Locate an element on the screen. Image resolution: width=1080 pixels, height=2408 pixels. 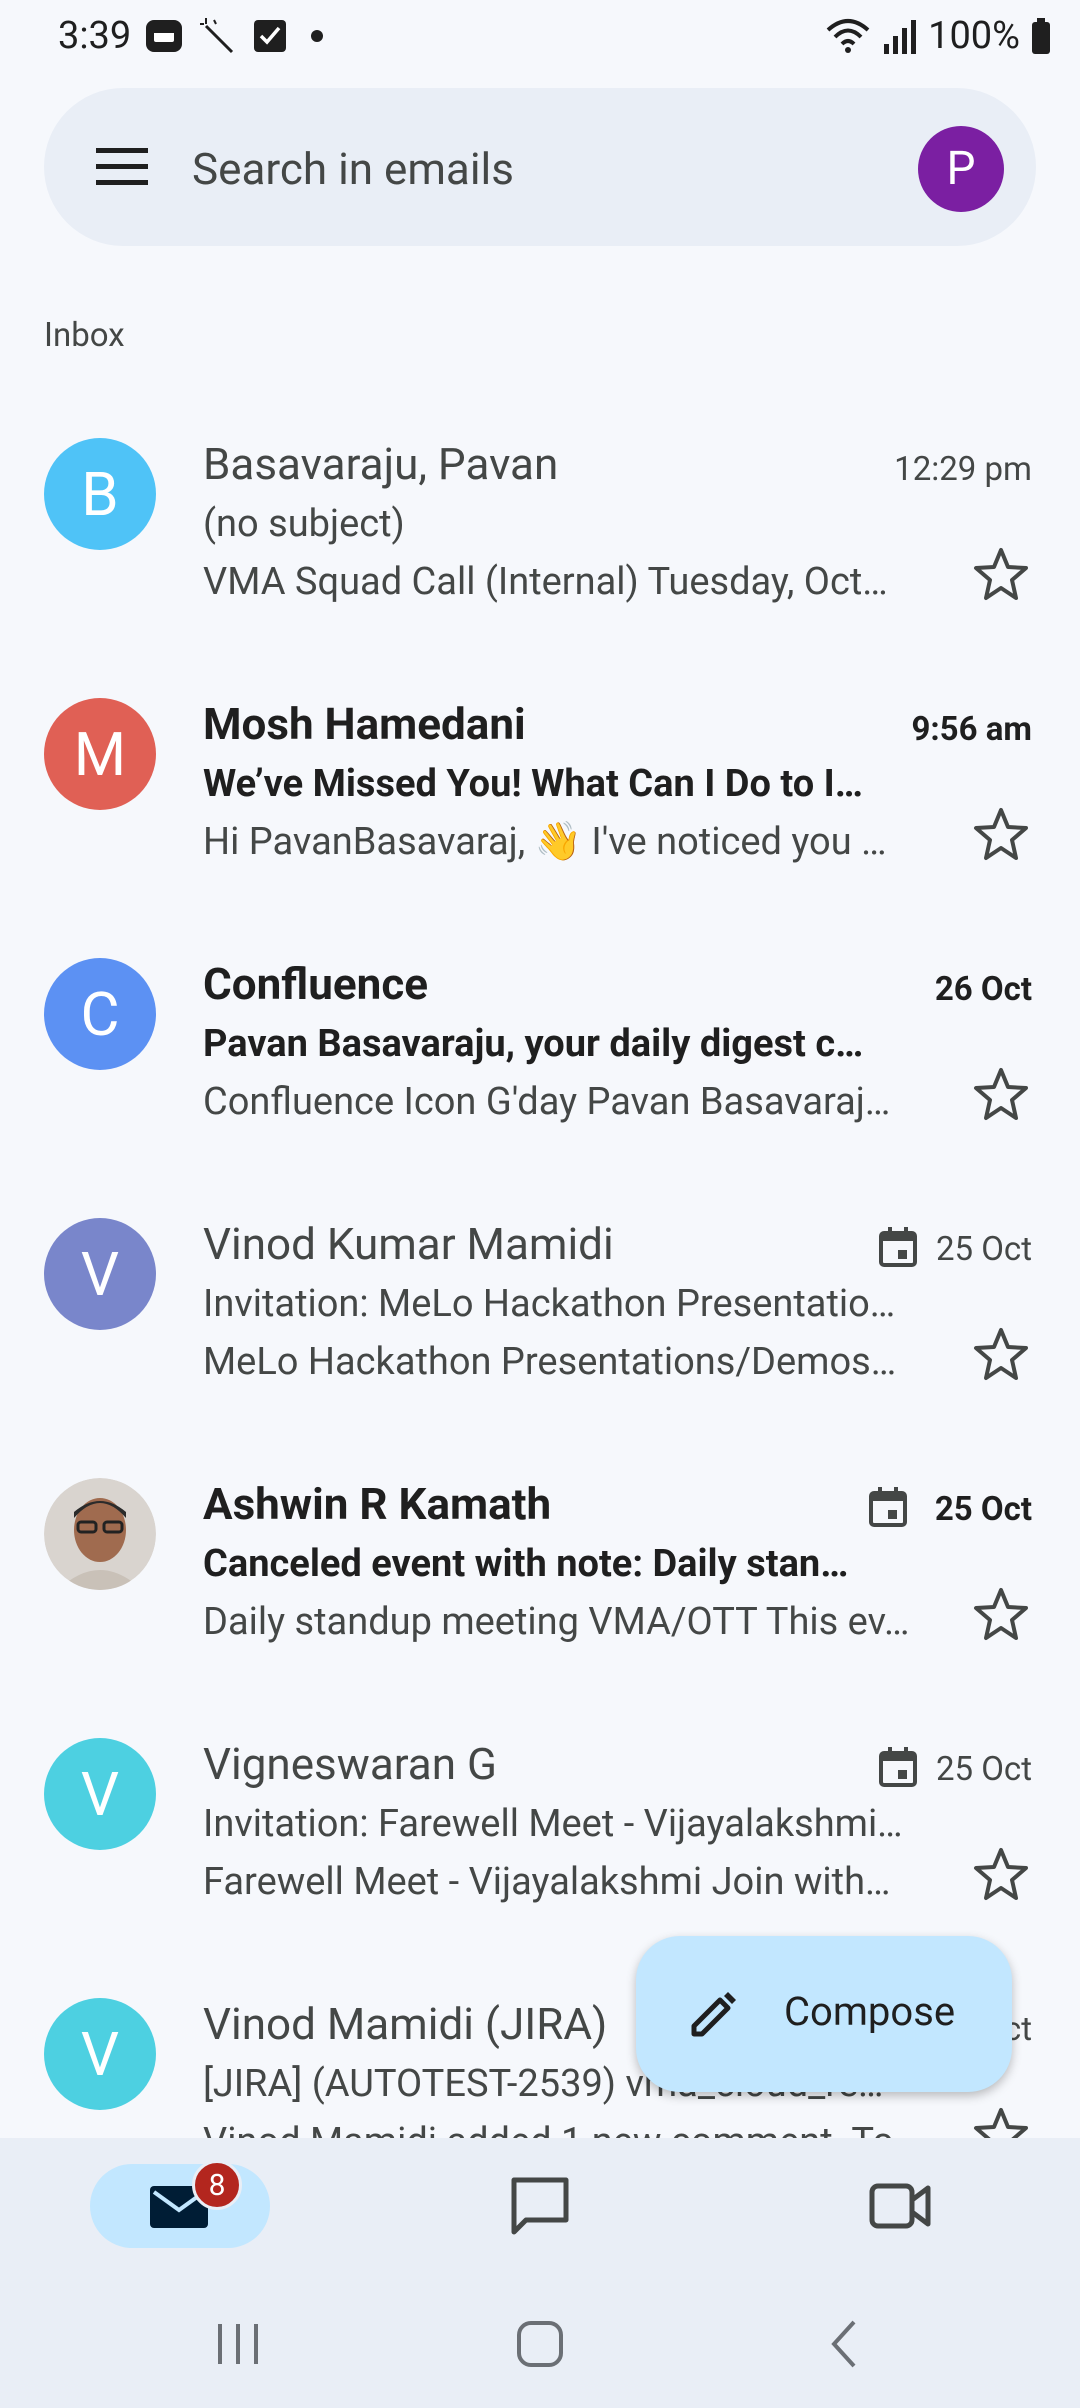
sender-avatar: M is located at coordinates (100, 754).